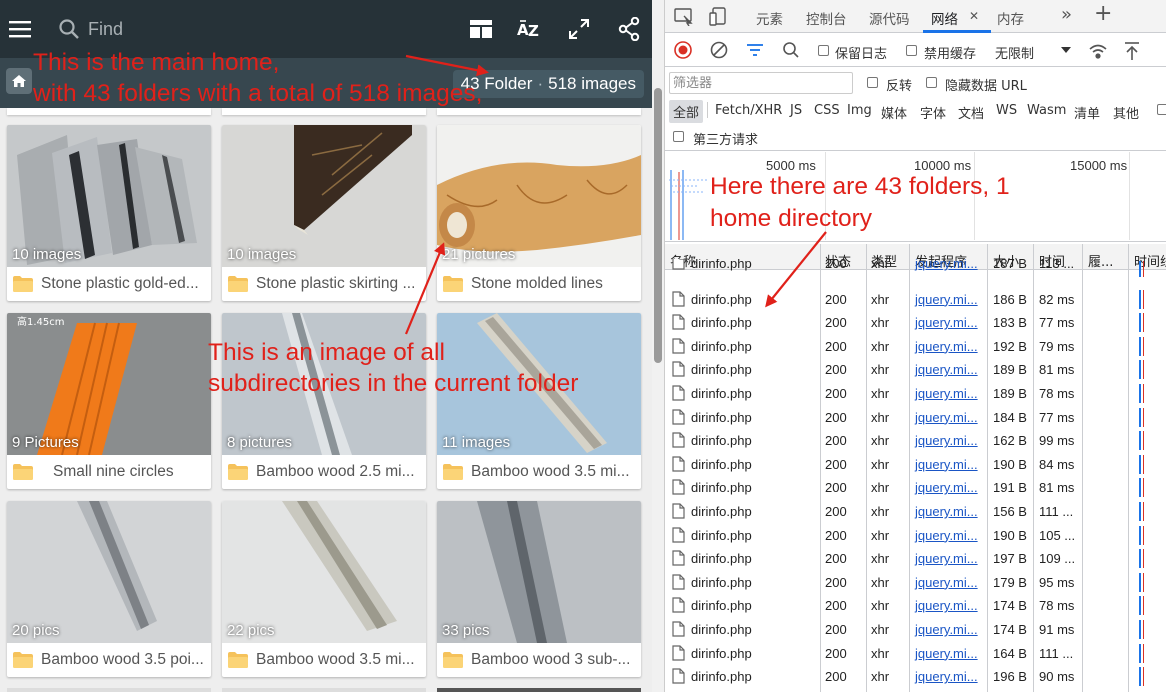 Image resolution: width=1166 pixels, height=692 pixels. Describe the element at coordinates (1143, 582) in the screenshot. I see `waterfall-marker` at that location.